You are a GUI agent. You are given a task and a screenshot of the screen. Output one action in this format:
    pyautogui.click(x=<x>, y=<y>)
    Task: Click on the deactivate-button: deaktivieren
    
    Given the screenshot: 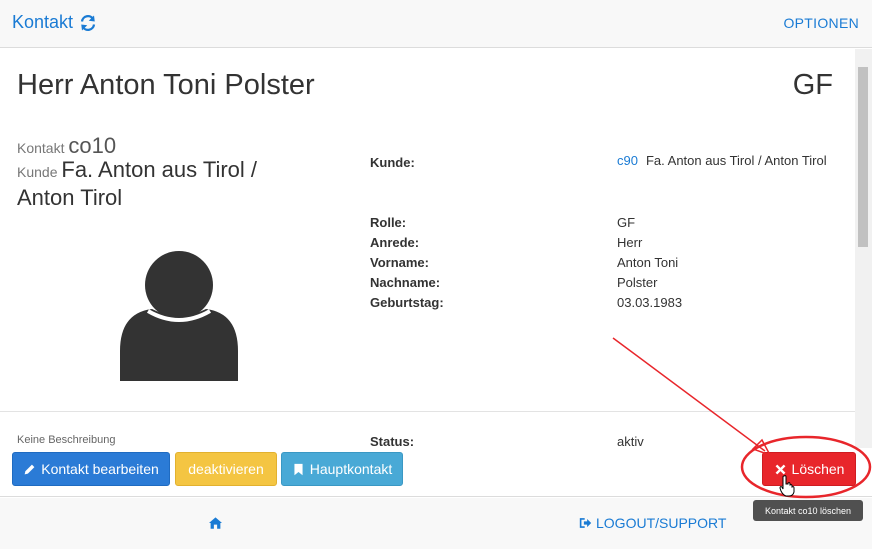 What is the action you would take?
    pyautogui.click(x=226, y=469)
    